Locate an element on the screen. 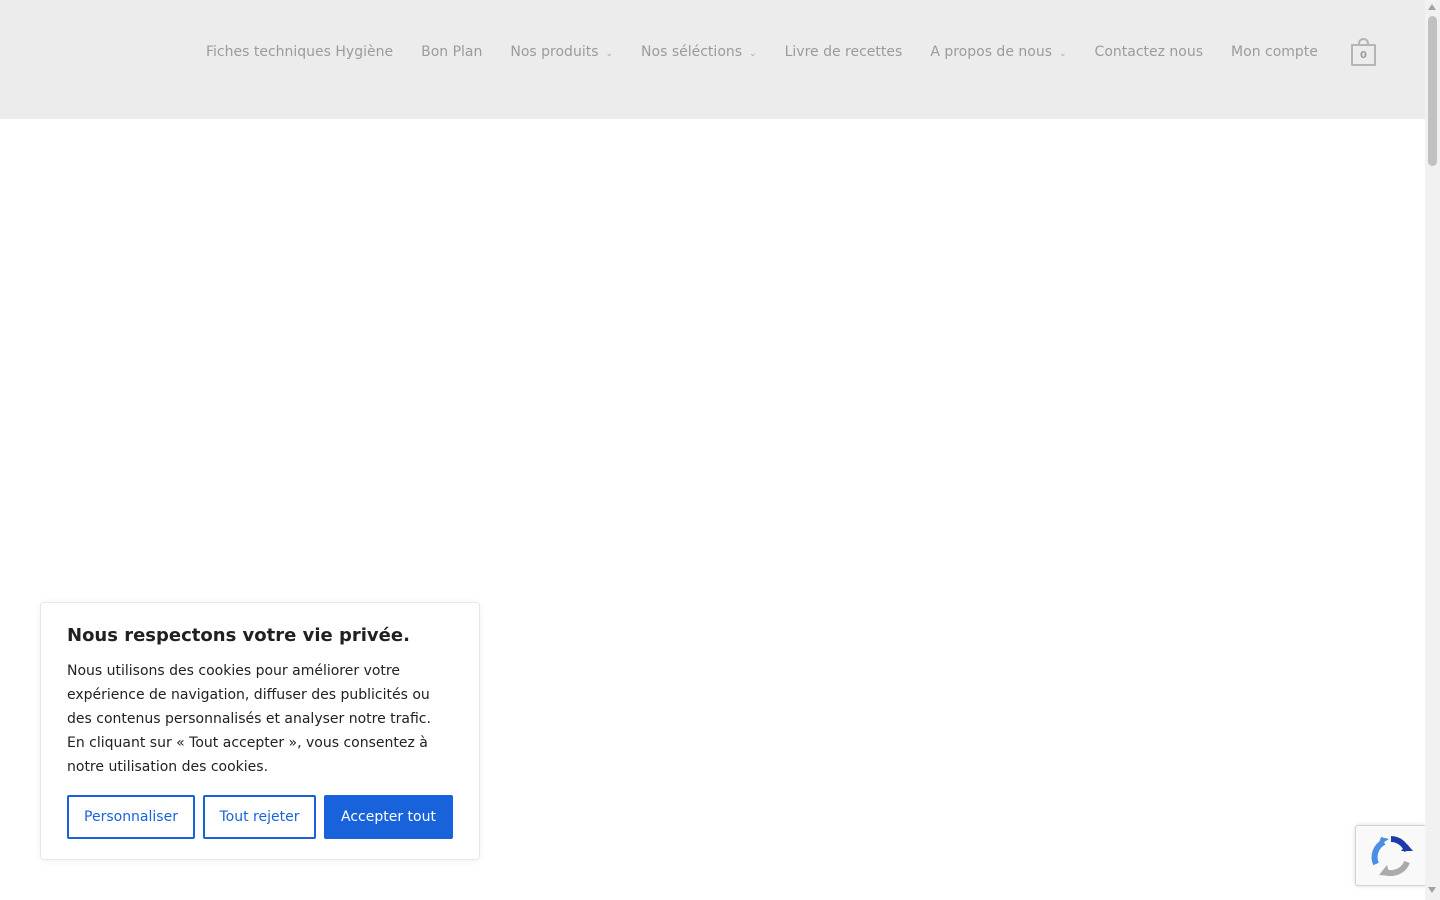 Image resolution: width=1440 pixels, height=900 pixels. nav-item-a-propos: A propos de nous ⌄ is located at coordinates (998, 52).